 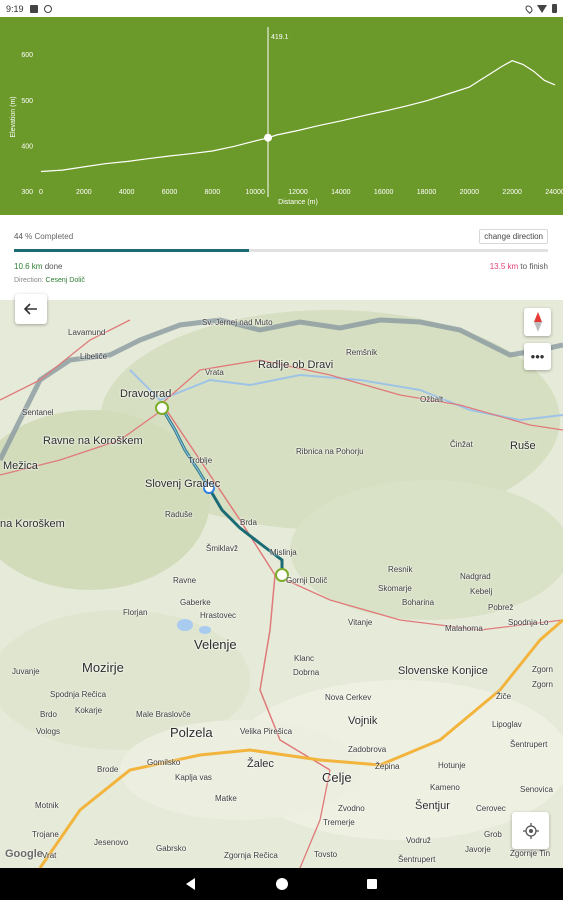 I want to click on place-label: Šentjur, so click(x=432, y=806).